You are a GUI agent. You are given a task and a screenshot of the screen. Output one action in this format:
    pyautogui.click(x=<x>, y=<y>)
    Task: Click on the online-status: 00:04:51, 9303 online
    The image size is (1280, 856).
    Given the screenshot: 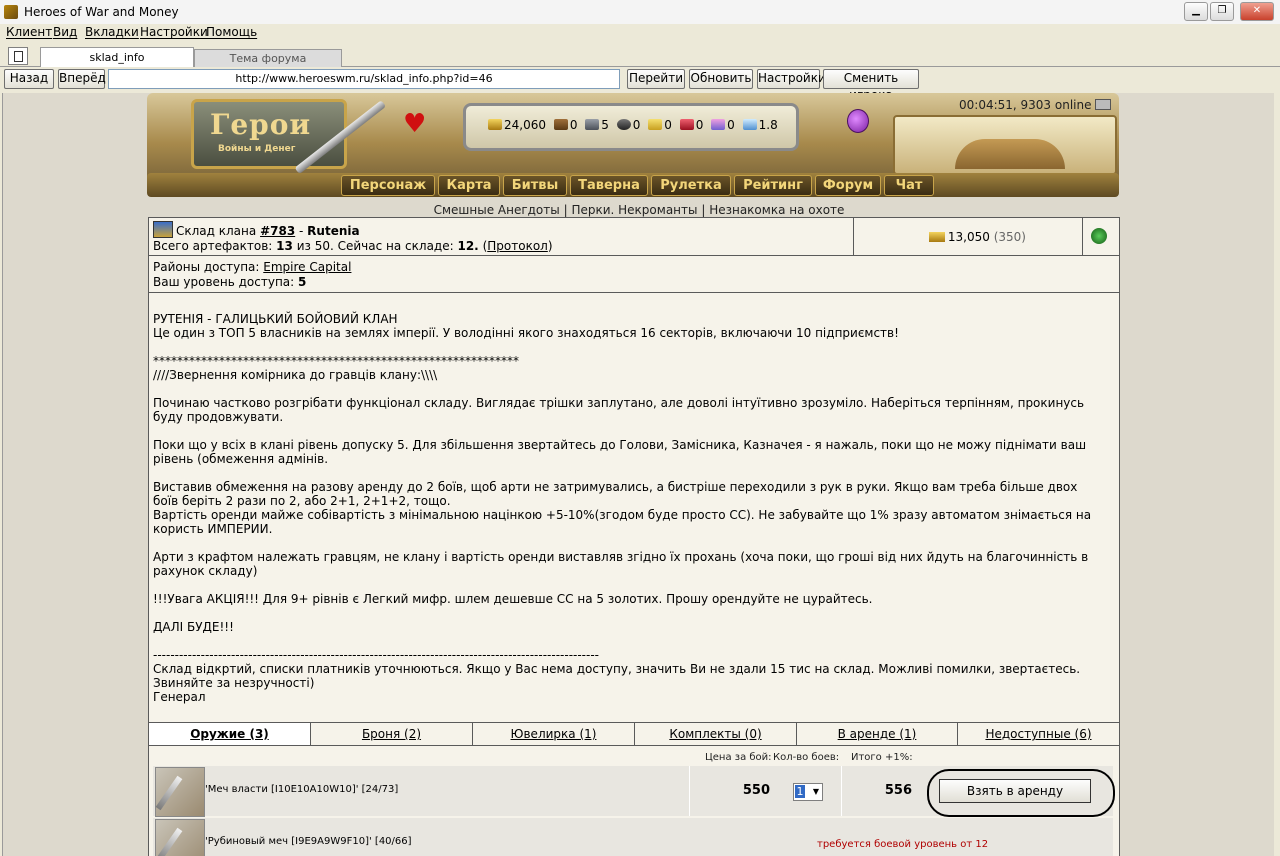 What is the action you would take?
    pyautogui.click(x=1035, y=105)
    